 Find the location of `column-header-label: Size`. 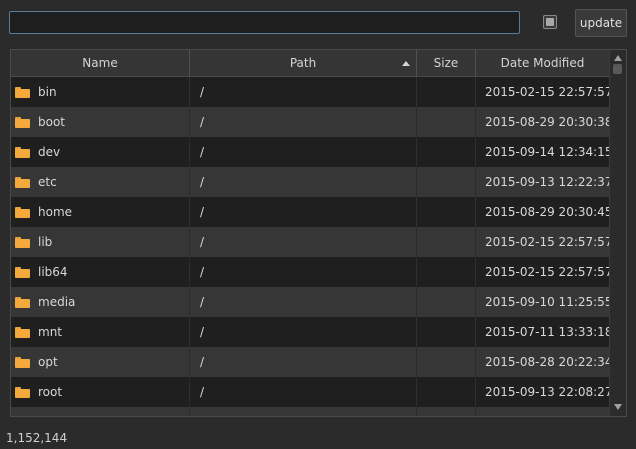

column-header-label: Size is located at coordinates (446, 63).